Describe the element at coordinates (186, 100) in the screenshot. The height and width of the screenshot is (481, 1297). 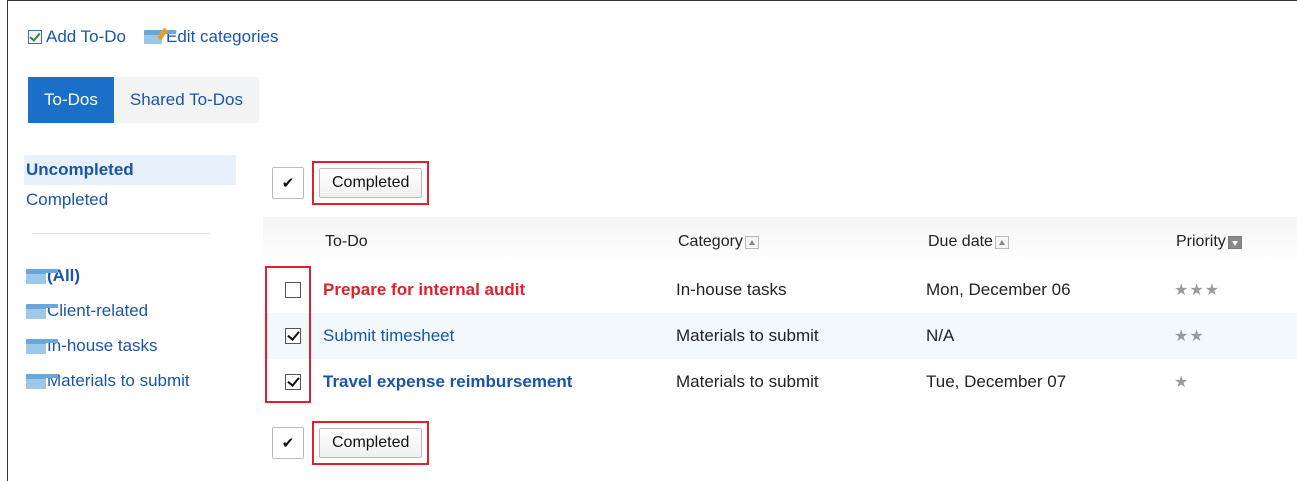
I see `tab-shared-todos: Shared To-Dos` at that location.